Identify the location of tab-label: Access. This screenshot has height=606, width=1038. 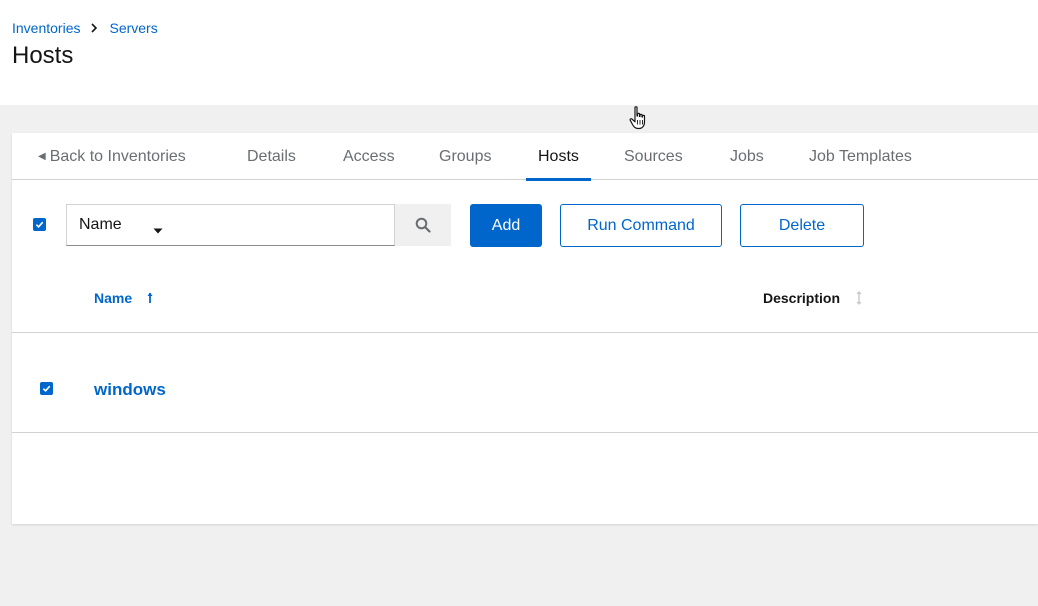
(369, 156).